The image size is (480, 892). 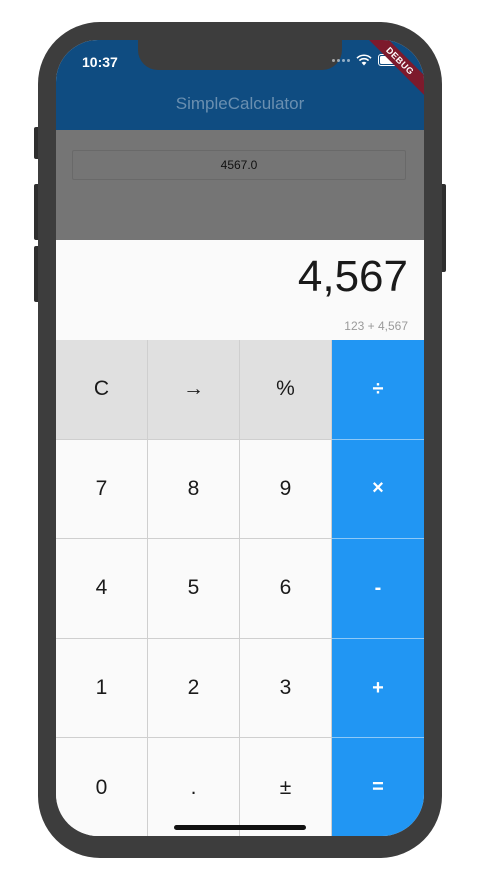 I want to click on key-3: 3, so click(x=286, y=688).